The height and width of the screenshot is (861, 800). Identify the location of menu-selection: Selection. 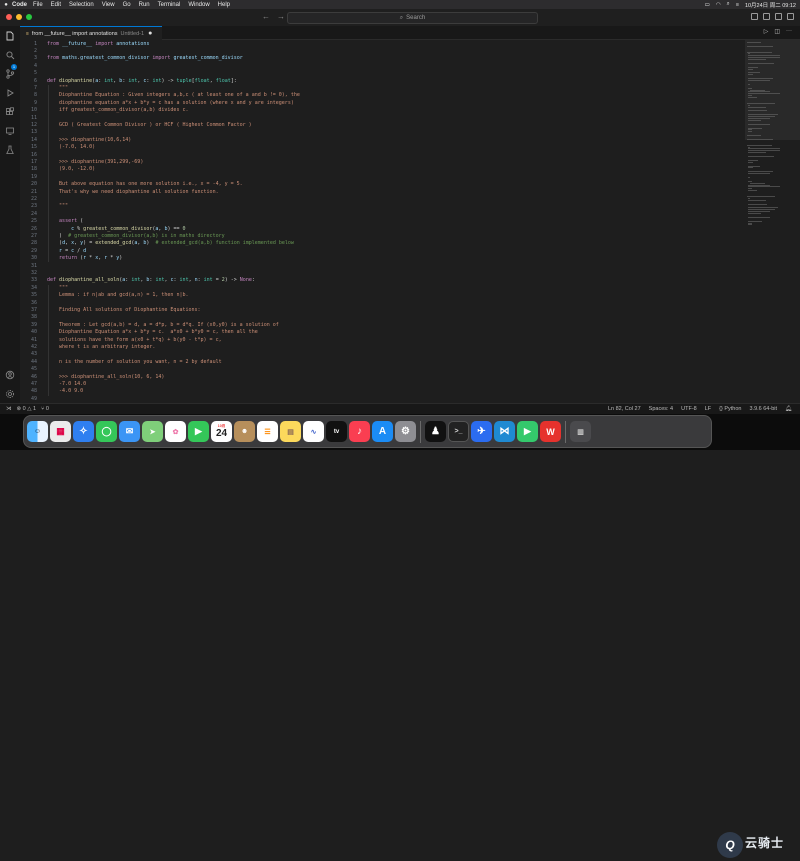
(81, 5).